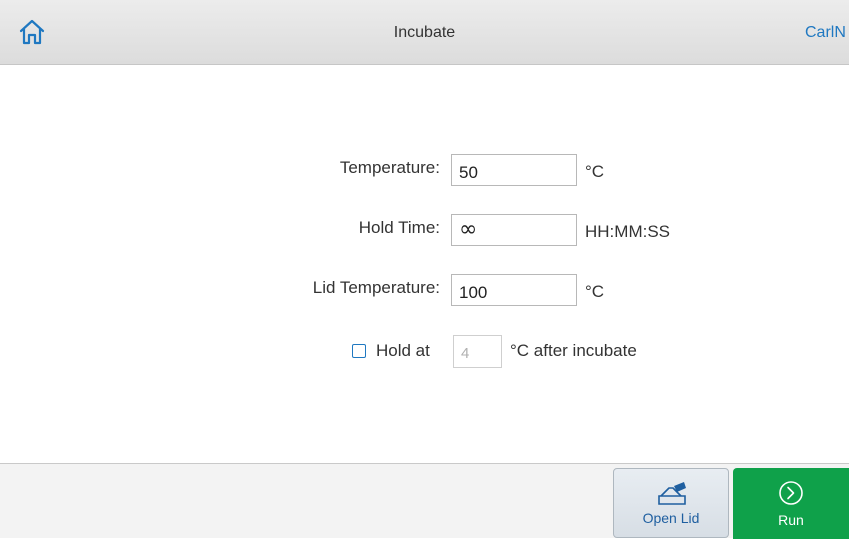 This screenshot has height=539, width=849. Describe the element at coordinates (389, 167) in the screenshot. I see `temperature-label: Temperature:` at that location.